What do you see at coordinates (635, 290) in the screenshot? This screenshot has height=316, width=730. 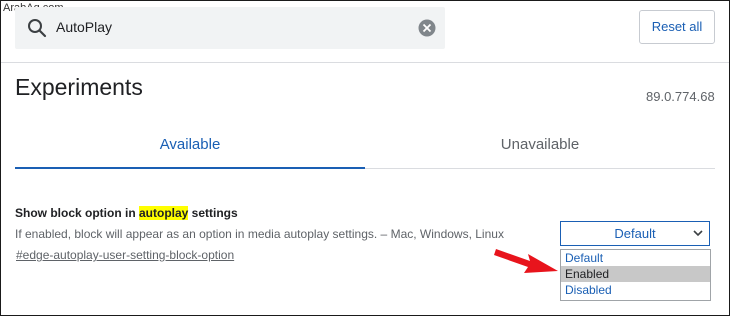 I see `option-disabled: Disabled` at bounding box center [635, 290].